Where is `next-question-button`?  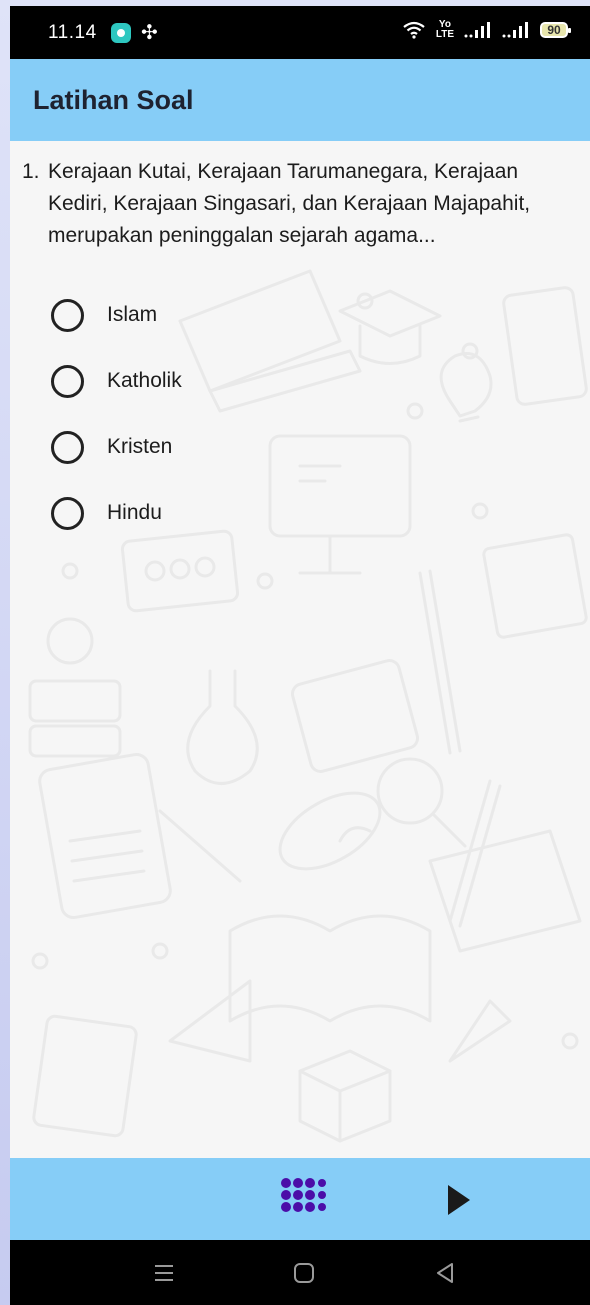
next-question-button is located at coordinates (458, 1200).